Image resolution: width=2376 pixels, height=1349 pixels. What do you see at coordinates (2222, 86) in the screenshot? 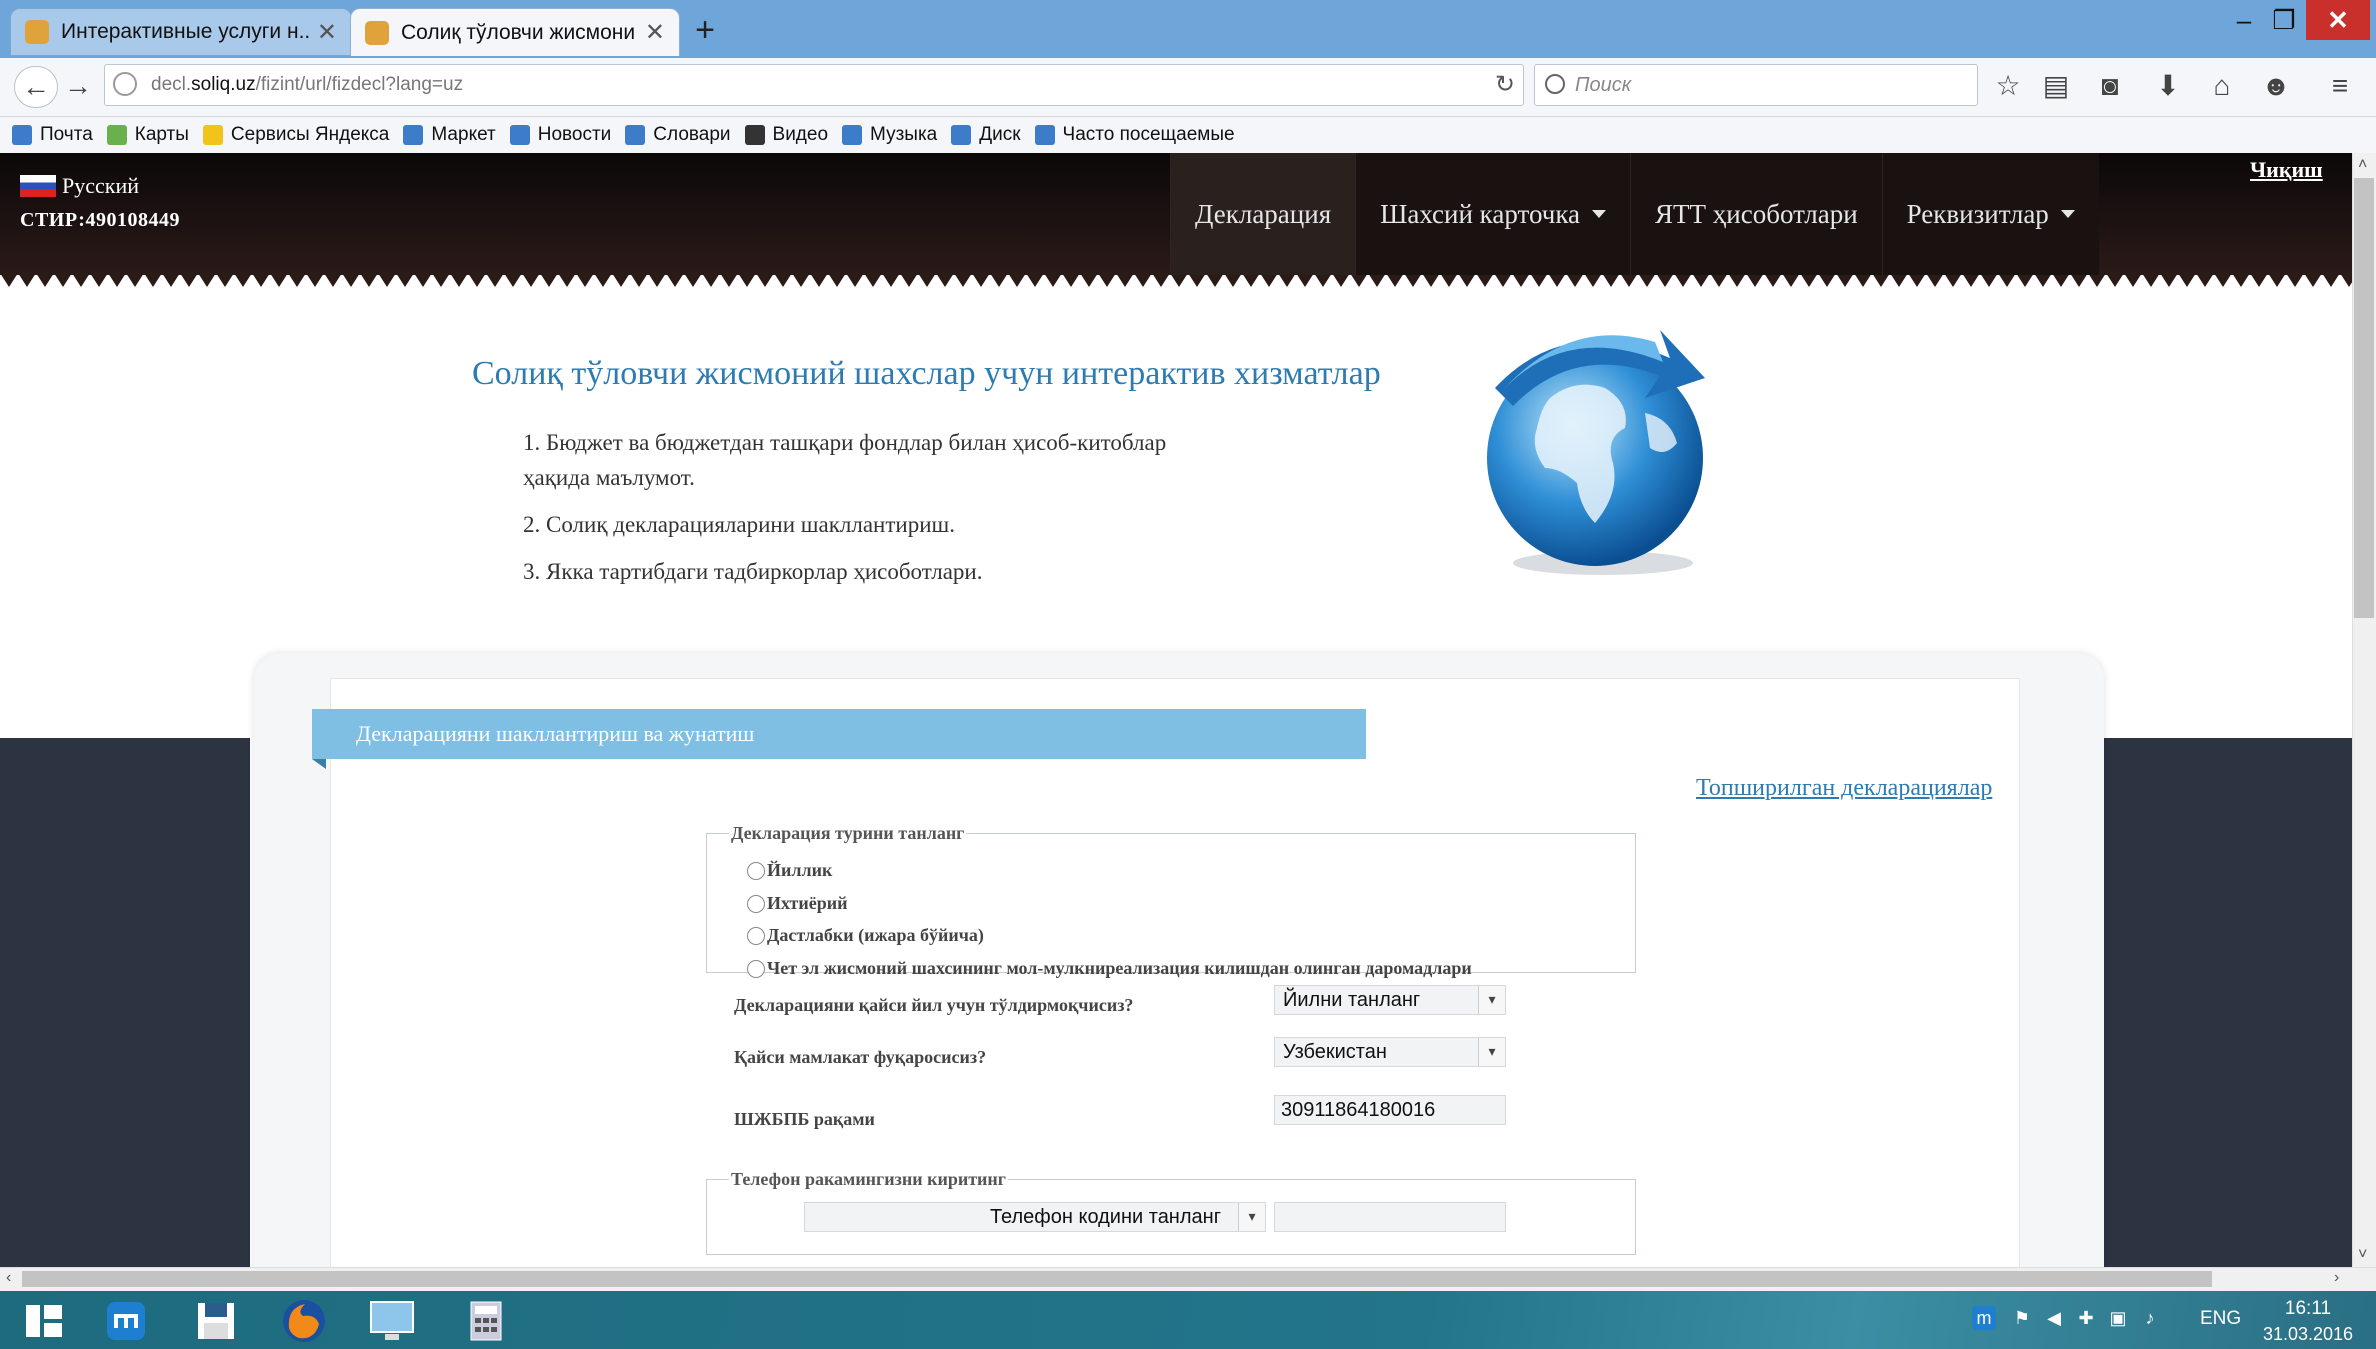
I see `home-icon: ⌂` at bounding box center [2222, 86].